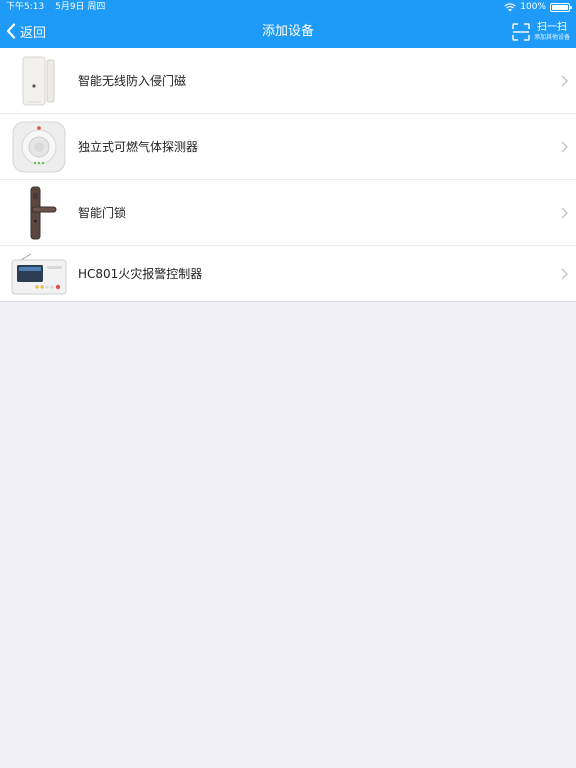 Image resolution: width=576 pixels, height=768 pixels. Describe the element at coordinates (39, 274) in the screenshot. I see `fire-alarm-controller-icon` at that location.